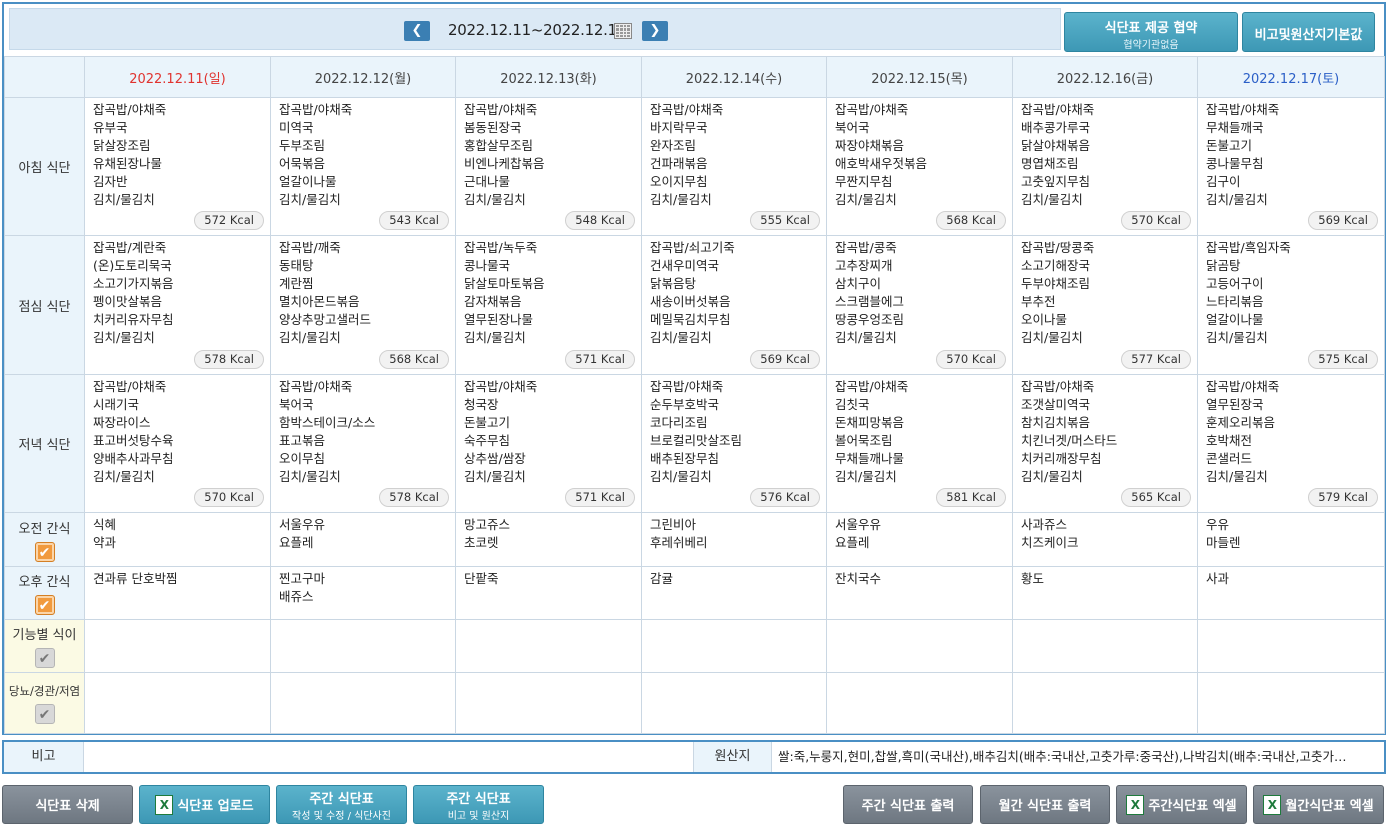  I want to click on calendar-icon, so click(623, 31).